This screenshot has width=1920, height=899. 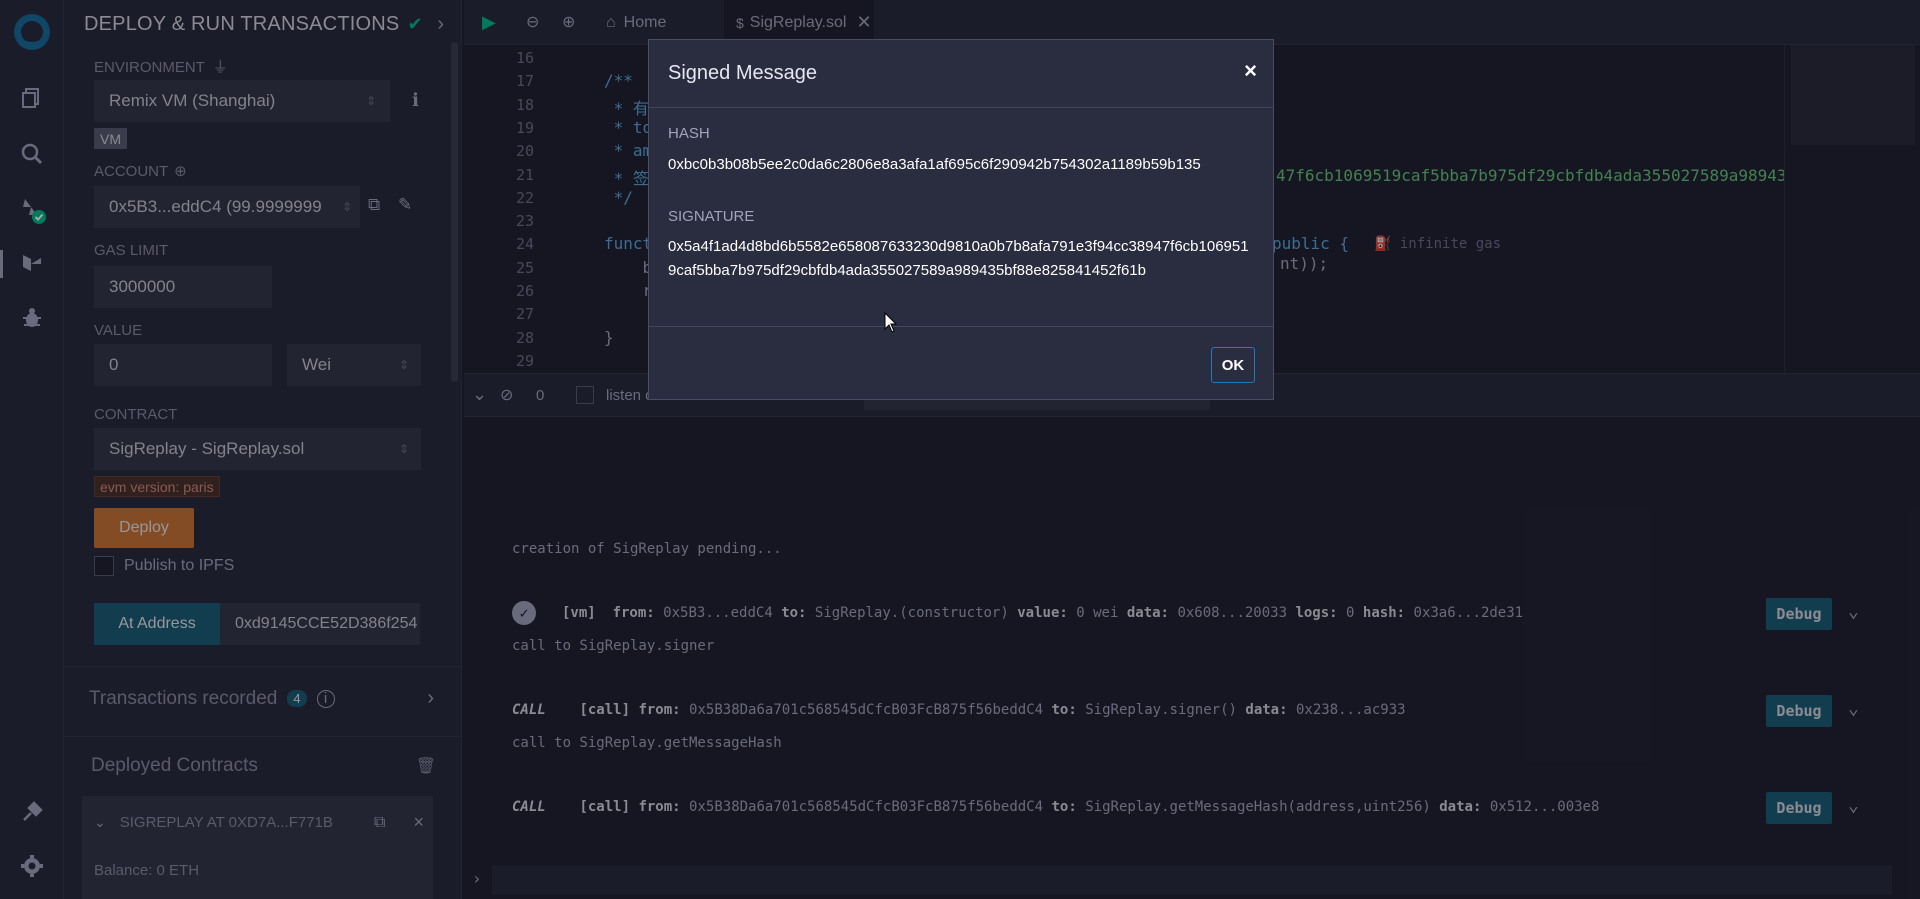 I want to click on hash-label: HASH, so click(x=689, y=133).